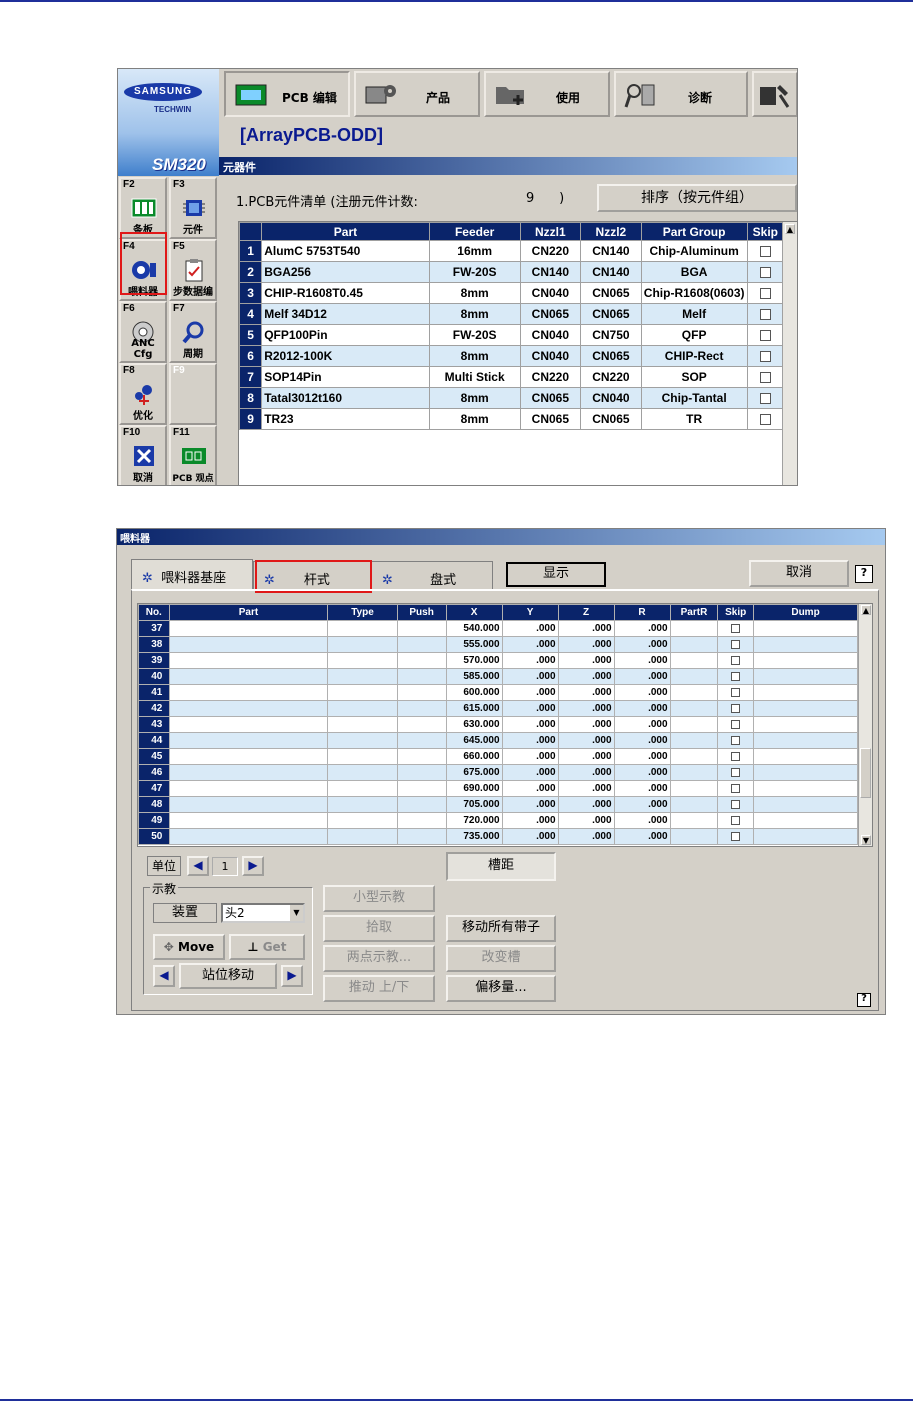 The height and width of the screenshot is (1402, 913). Describe the element at coordinates (143, 455) in the screenshot. I see `fkey-f10: F10 取消` at that location.